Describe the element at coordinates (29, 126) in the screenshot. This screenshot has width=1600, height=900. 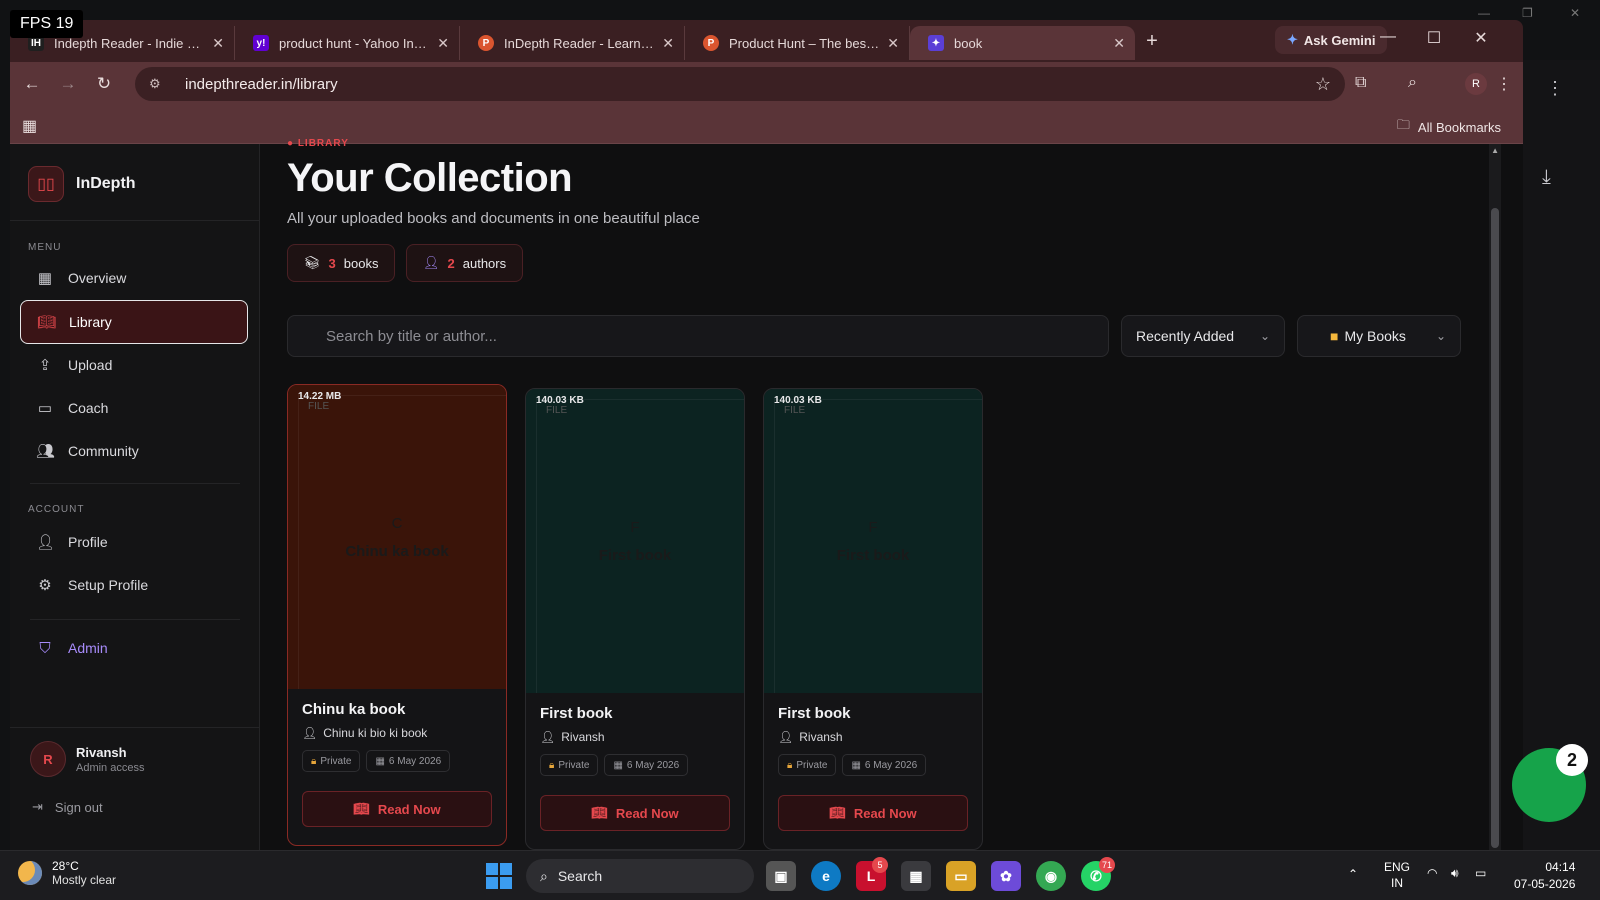
I see `apps-grid-icon: ▦` at that location.